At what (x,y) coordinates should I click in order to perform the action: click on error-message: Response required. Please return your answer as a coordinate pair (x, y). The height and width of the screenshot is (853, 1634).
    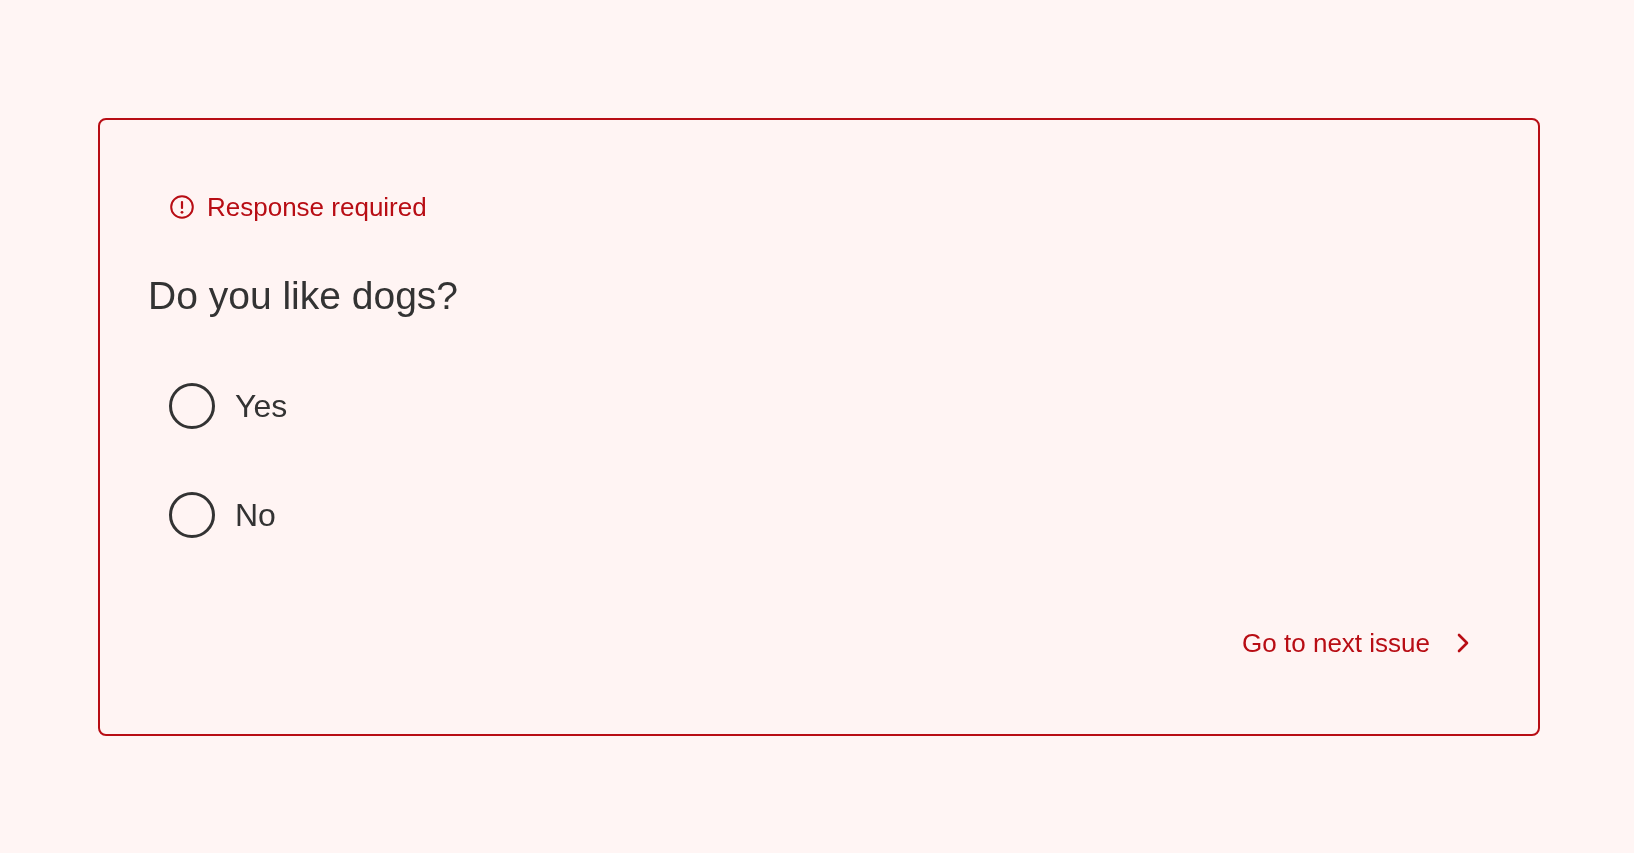
    Looking at the image, I should click on (317, 207).